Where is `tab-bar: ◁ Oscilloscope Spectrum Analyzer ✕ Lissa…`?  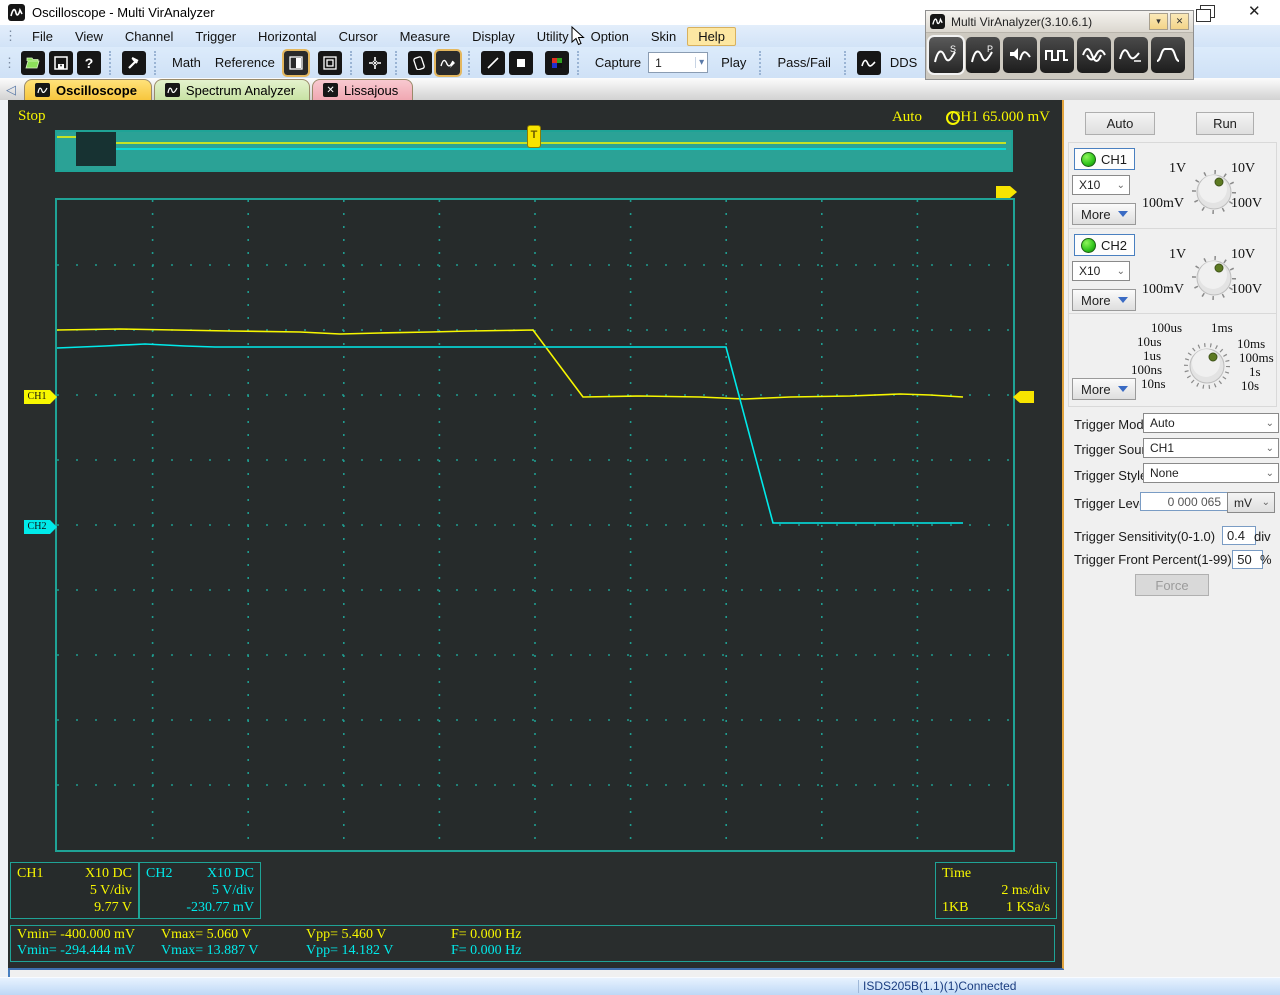 tab-bar: ◁ Oscilloscope Spectrum Analyzer ✕ Lissa… is located at coordinates (640, 89).